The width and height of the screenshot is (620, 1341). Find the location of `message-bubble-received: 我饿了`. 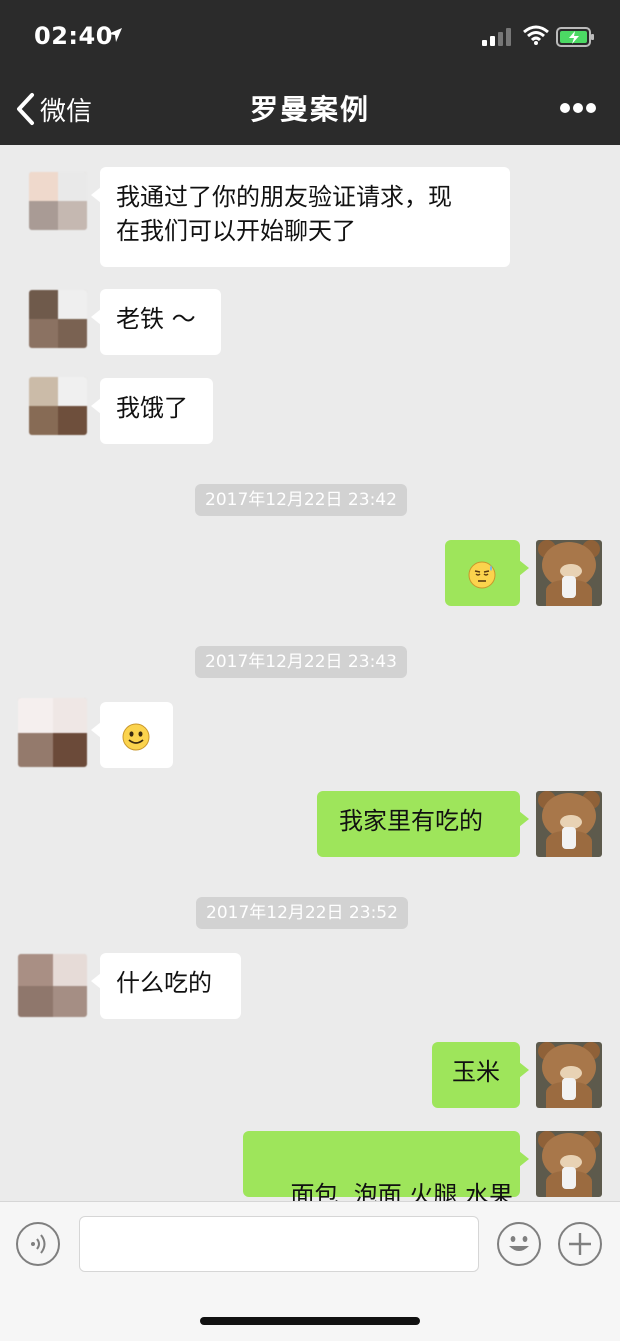

message-bubble-received: 我饿了 is located at coordinates (152, 411).